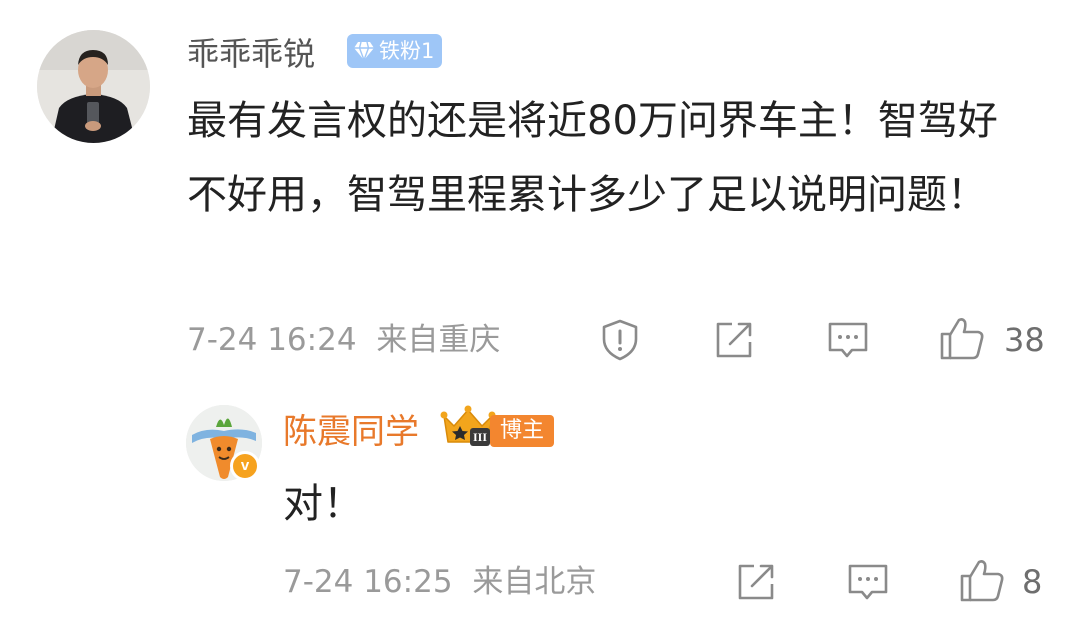 Image resolution: width=1080 pixels, height=638 pixels. I want to click on comment-location: 来自重庆, so click(438, 340).